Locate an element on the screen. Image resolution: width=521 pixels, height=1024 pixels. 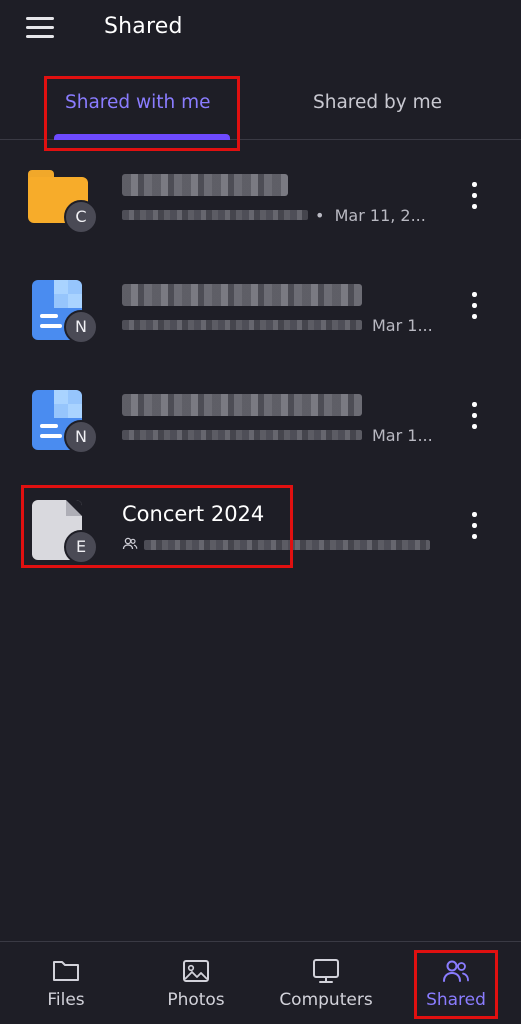
hamburger-menu-icon is located at coordinates (41, 28).